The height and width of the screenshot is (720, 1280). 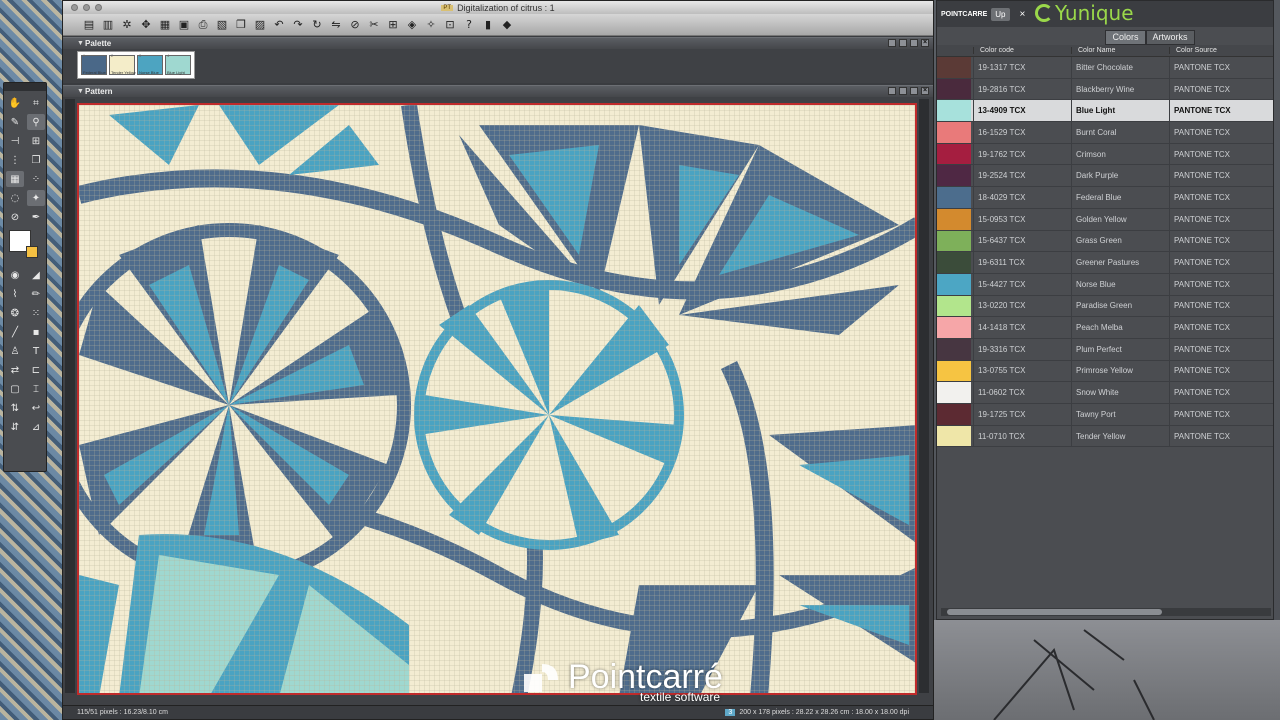 I want to click on background-color, so click(x=32, y=252).